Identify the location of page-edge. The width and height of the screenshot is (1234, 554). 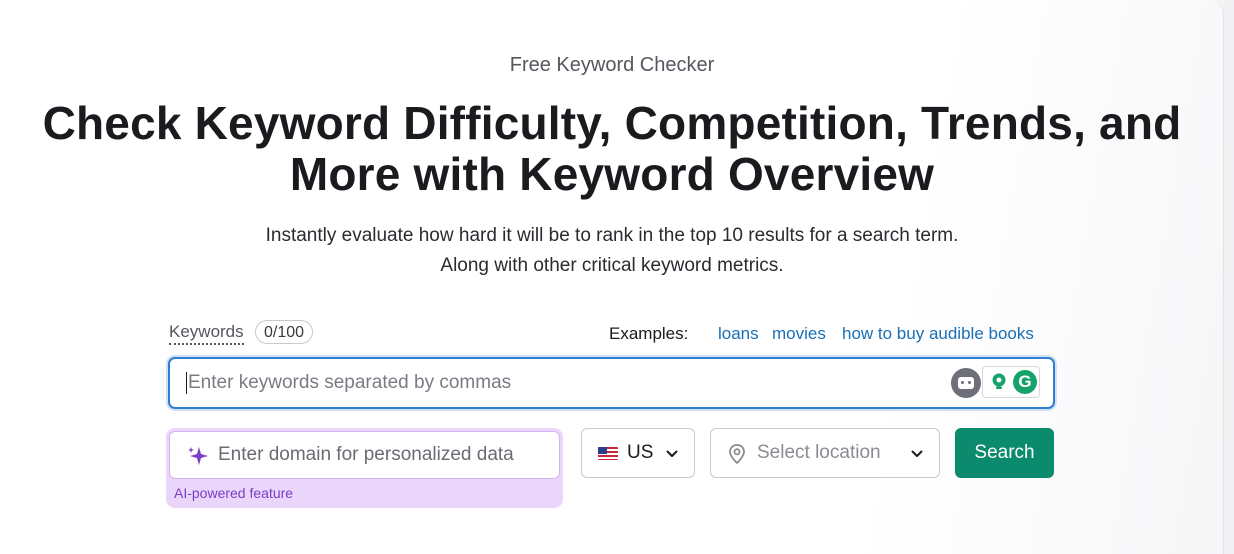
(1229, 277).